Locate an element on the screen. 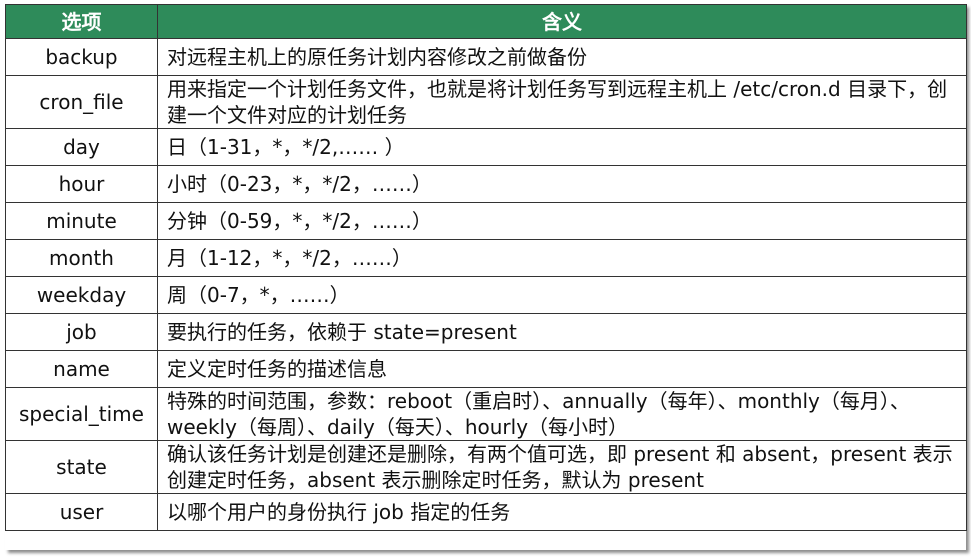 The image size is (971, 557). option-cell: backup is located at coordinates (81, 57).